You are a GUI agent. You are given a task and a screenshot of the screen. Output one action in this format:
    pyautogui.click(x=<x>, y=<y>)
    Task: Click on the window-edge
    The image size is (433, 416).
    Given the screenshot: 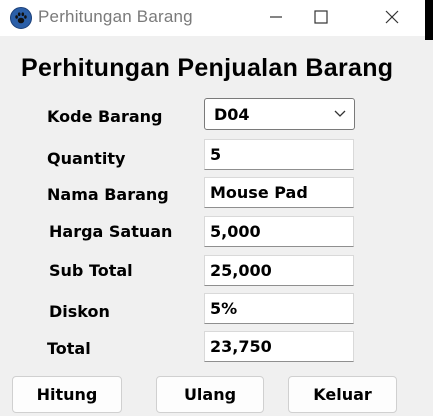 What is the action you would take?
    pyautogui.click(x=429, y=20)
    